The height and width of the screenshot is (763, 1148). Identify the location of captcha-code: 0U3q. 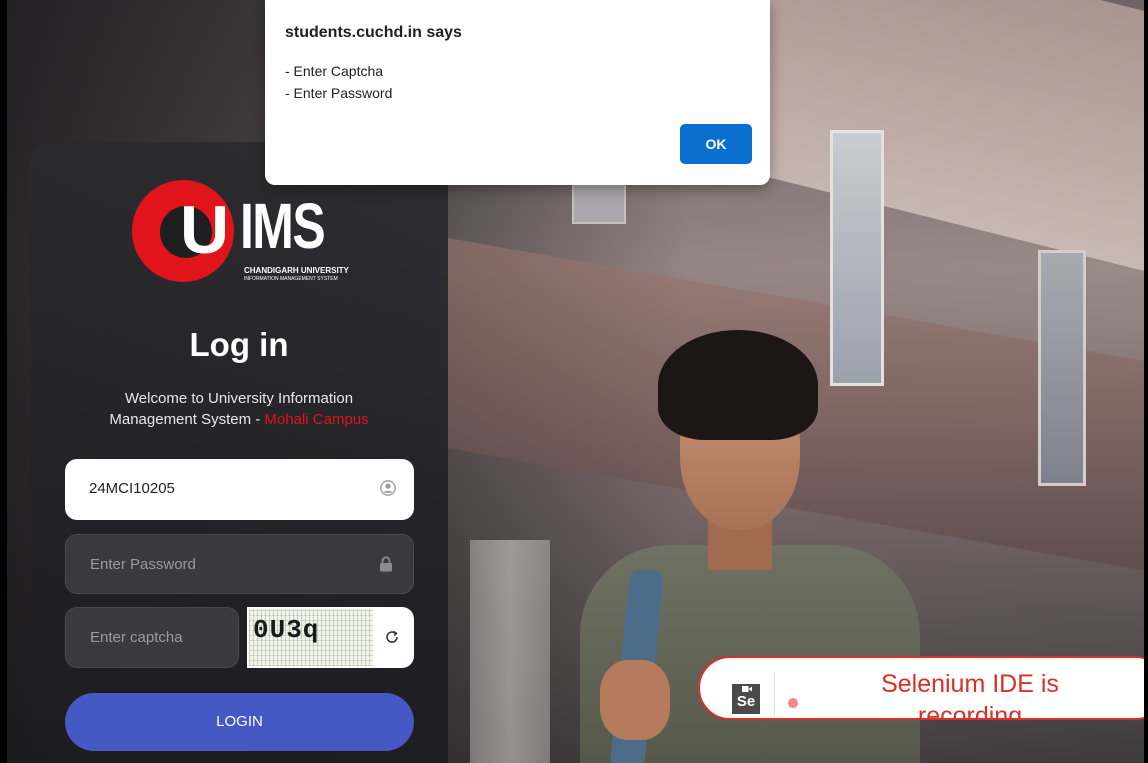
(286, 630).